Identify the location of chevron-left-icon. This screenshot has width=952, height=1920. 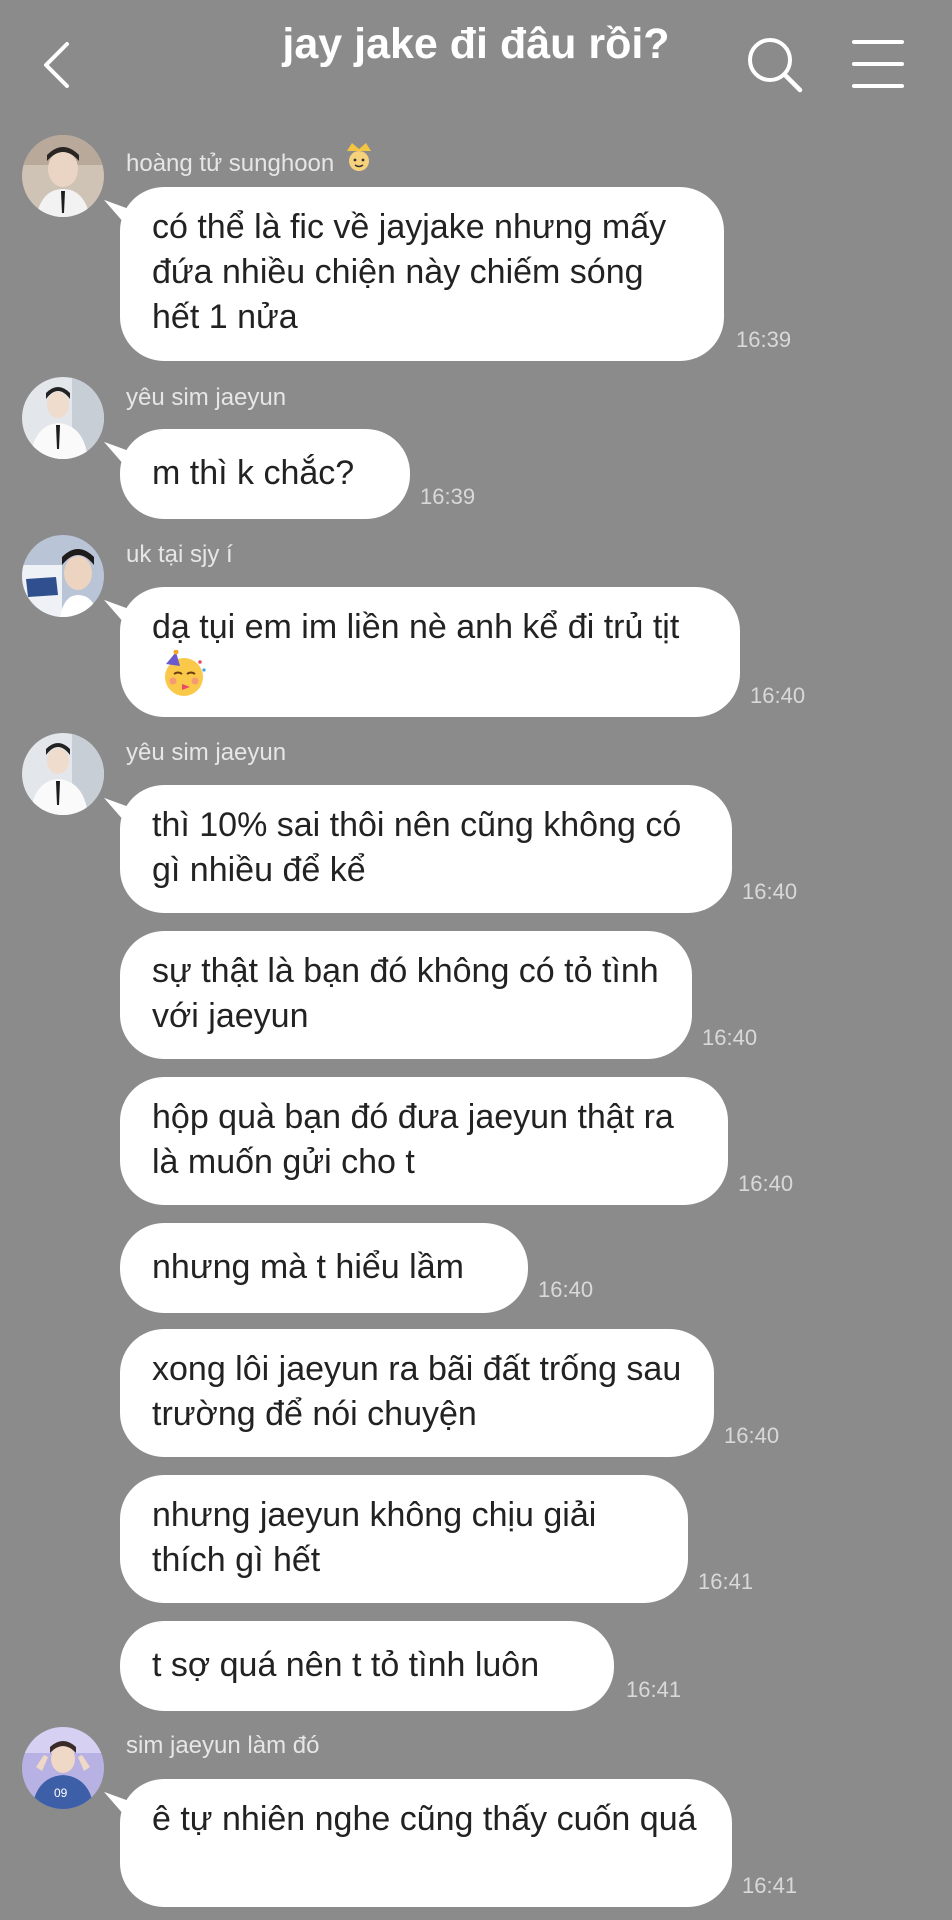
(56, 65).